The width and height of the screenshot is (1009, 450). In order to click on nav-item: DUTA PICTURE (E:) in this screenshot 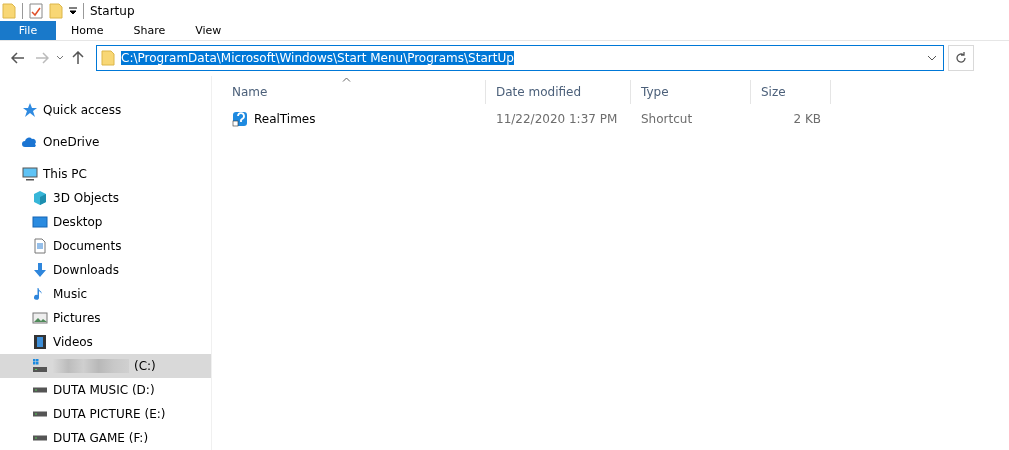, I will do `click(105, 414)`.